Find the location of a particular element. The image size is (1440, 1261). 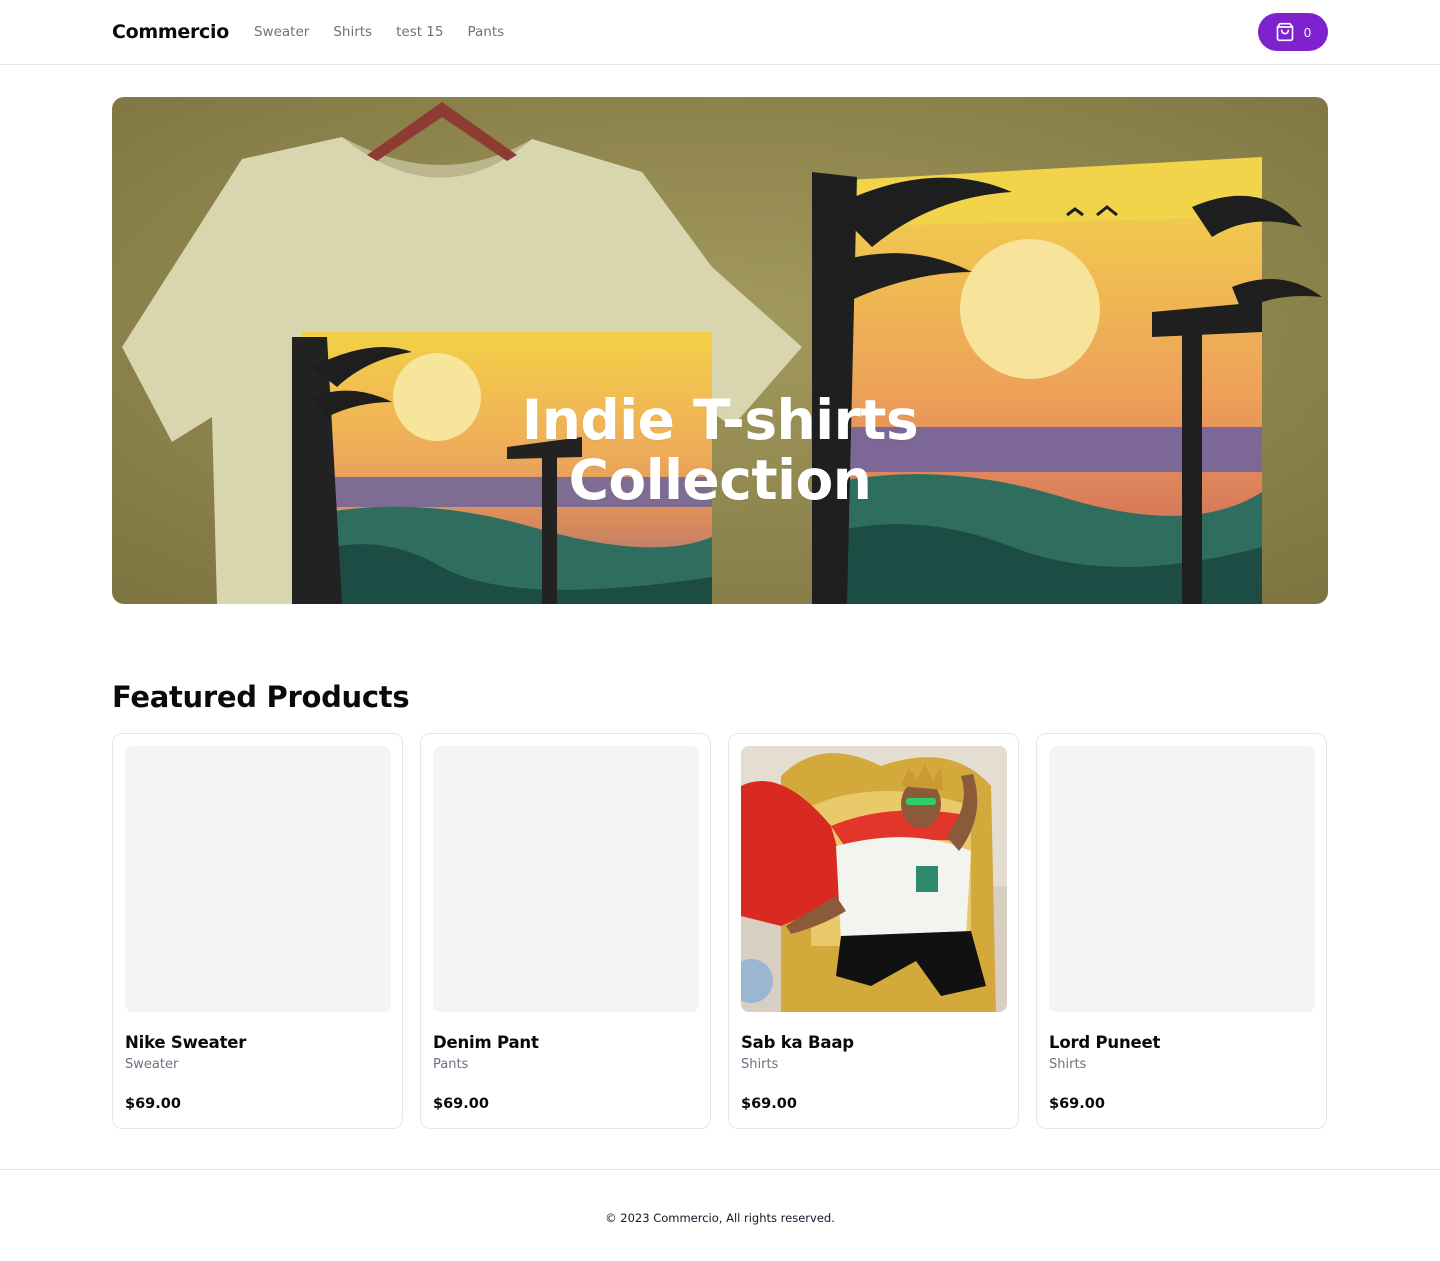

product-card: Nike Sweater Sweater $69.00 is located at coordinates (257, 931).